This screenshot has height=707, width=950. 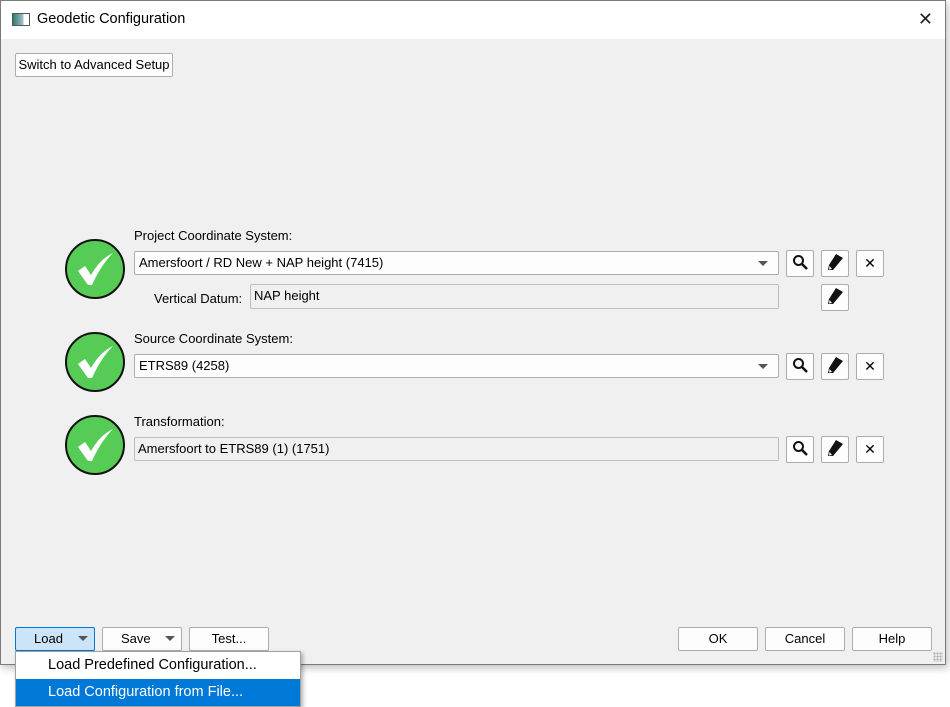 I want to click on project-edit-button, so click(x=835, y=263).